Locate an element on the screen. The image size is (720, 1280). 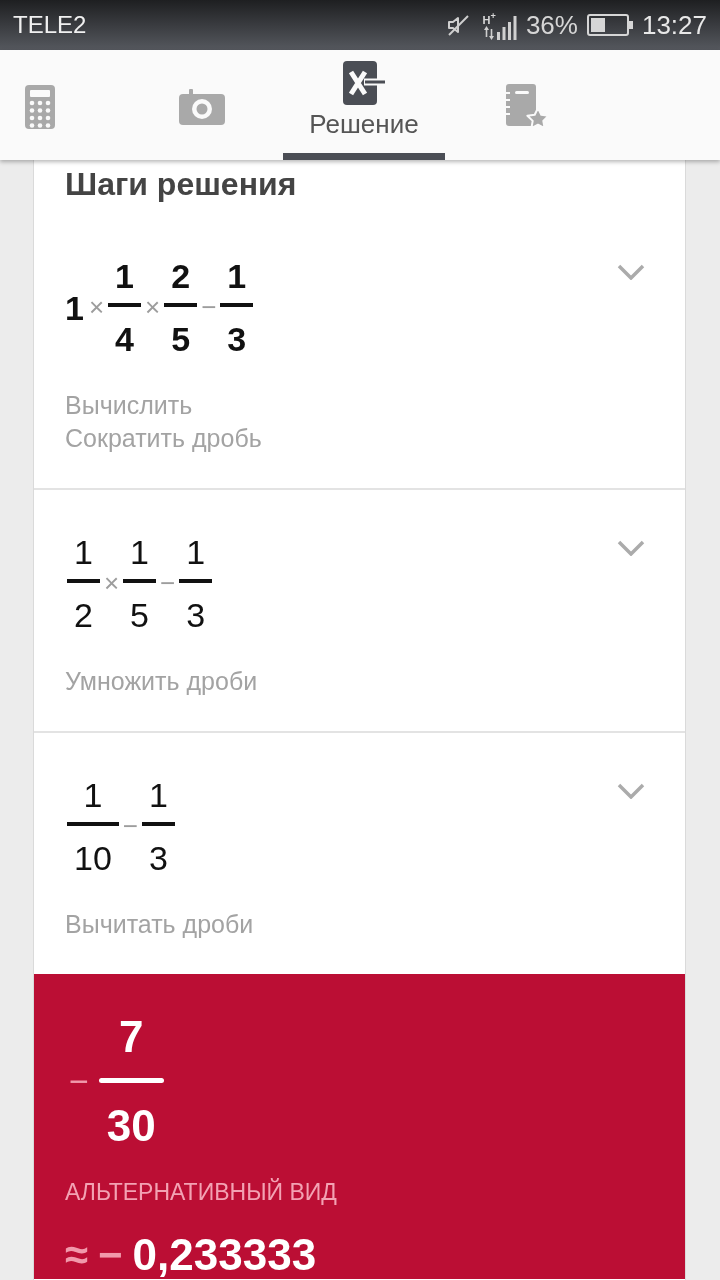
approx-symbol: ≈ is located at coordinates (77, 1255).